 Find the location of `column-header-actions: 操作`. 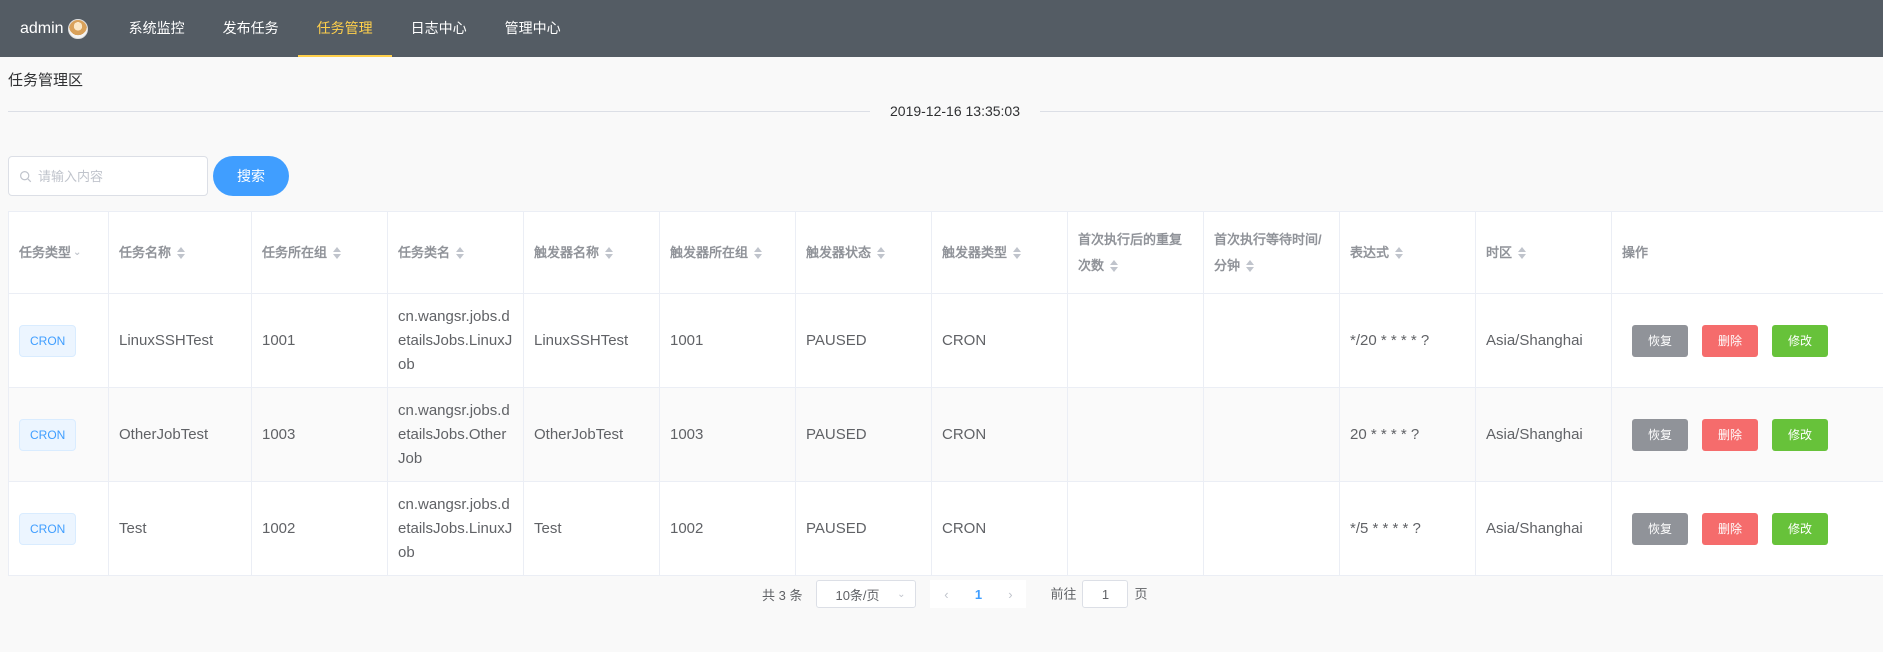

column-header-actions: 操作 is located at coordinates (1635, 252).